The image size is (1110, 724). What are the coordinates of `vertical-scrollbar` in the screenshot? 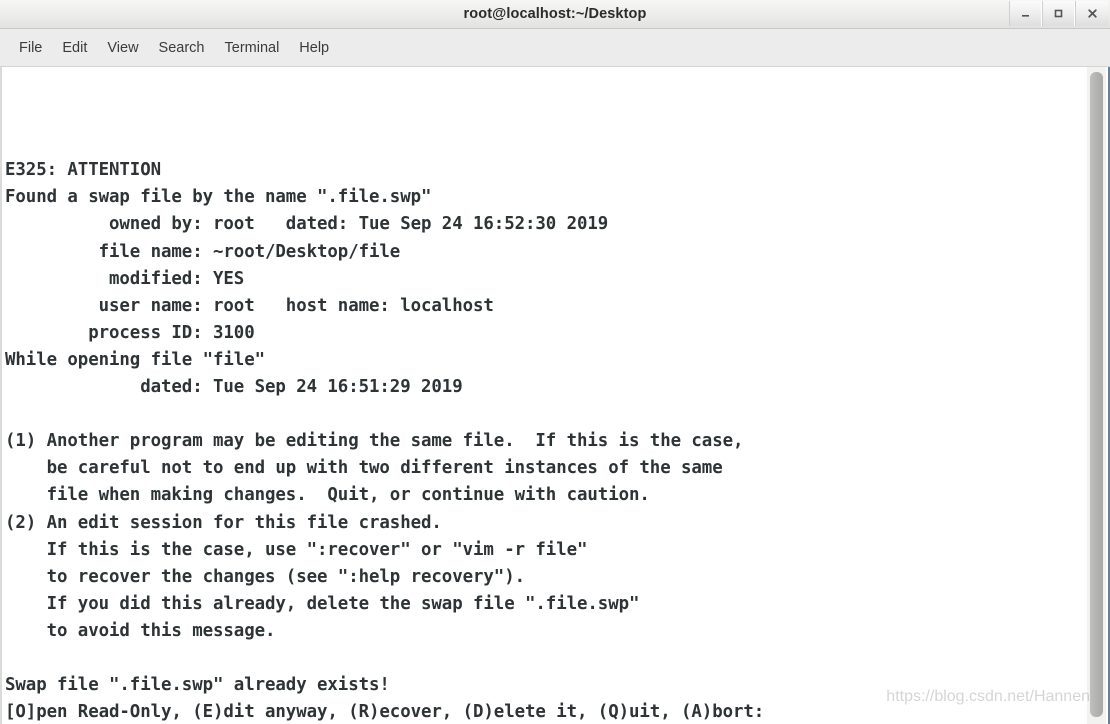 It's located at (1096, 395).